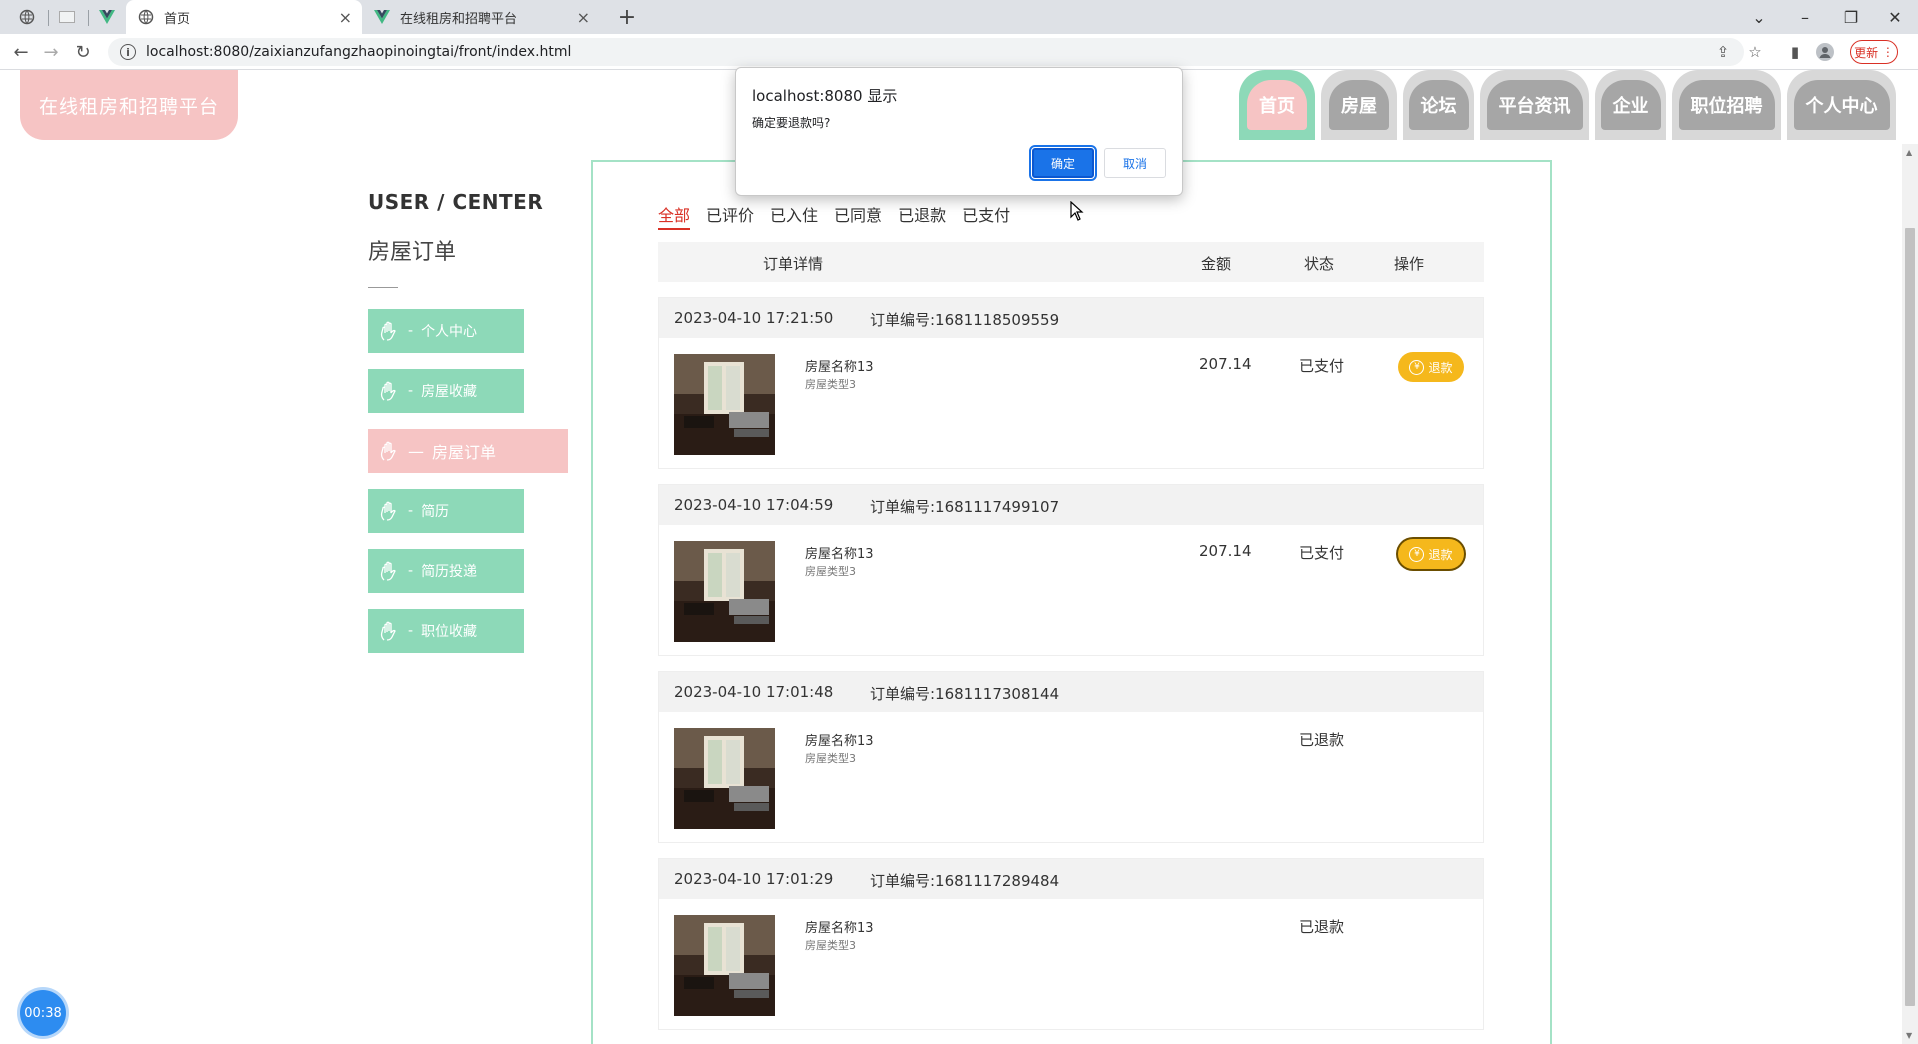 The width and height of the screenshot is (1918, 1044). What do you see at coordinates (965, 694) in the screenshot?
I see `order-number: 订单编号:1681117308144` at bounding box center [965, 694].